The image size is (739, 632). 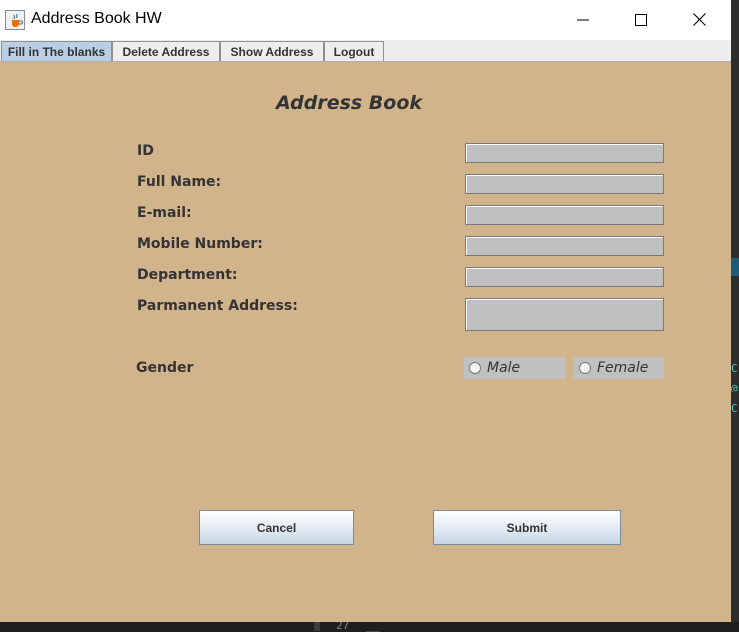 I want to click on email-label: E-mail:, so click(x=164, y=213).